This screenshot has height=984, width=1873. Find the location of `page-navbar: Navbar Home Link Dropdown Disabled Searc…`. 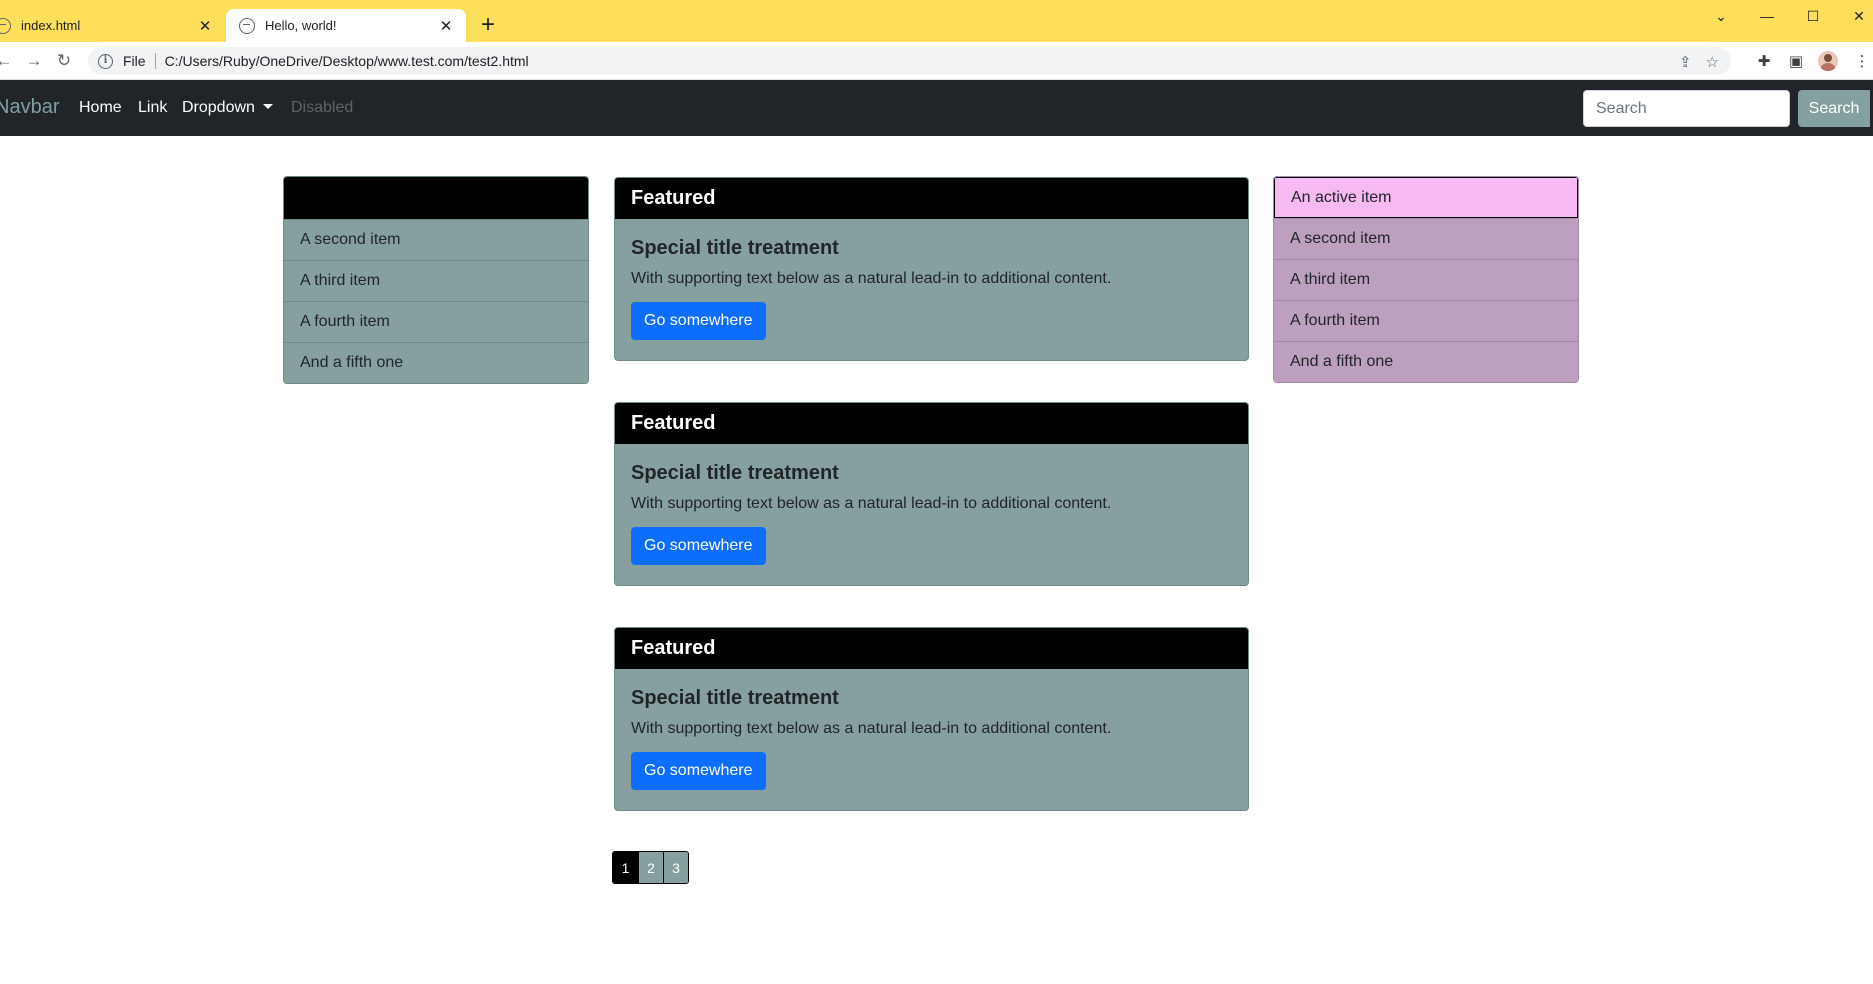

page-navbar: Navbar Home Link Dropdown Disabled Searc… is located at coordinates (936, 108).